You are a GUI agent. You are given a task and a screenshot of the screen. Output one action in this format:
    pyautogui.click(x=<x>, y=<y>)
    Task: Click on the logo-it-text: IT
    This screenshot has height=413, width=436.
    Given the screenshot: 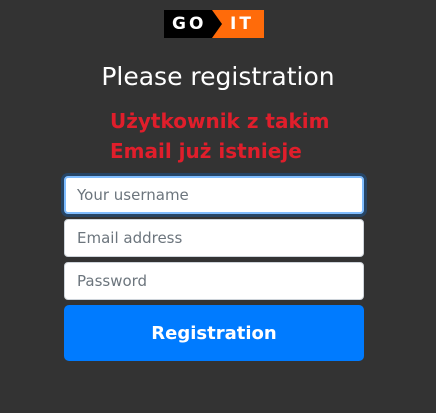 What is the action you would take?
    pyautogui.click(x=242, y=24)
    